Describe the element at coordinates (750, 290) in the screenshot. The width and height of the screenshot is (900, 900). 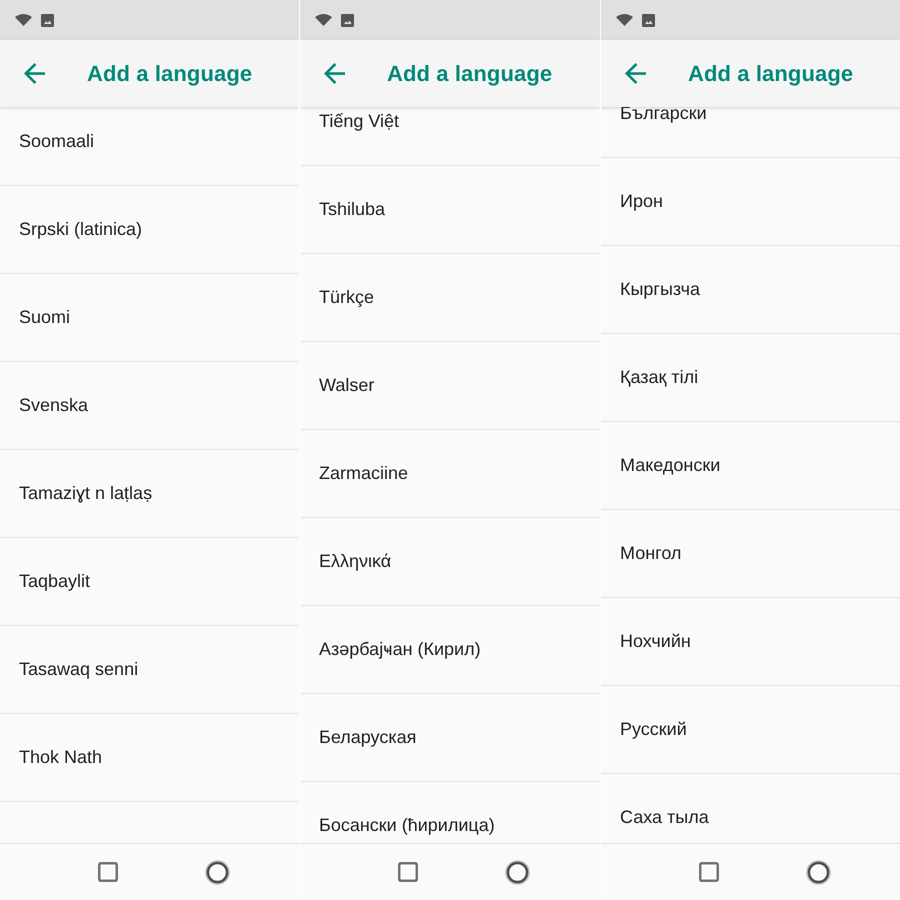
I see `language-item: Кыргызча` at that location.